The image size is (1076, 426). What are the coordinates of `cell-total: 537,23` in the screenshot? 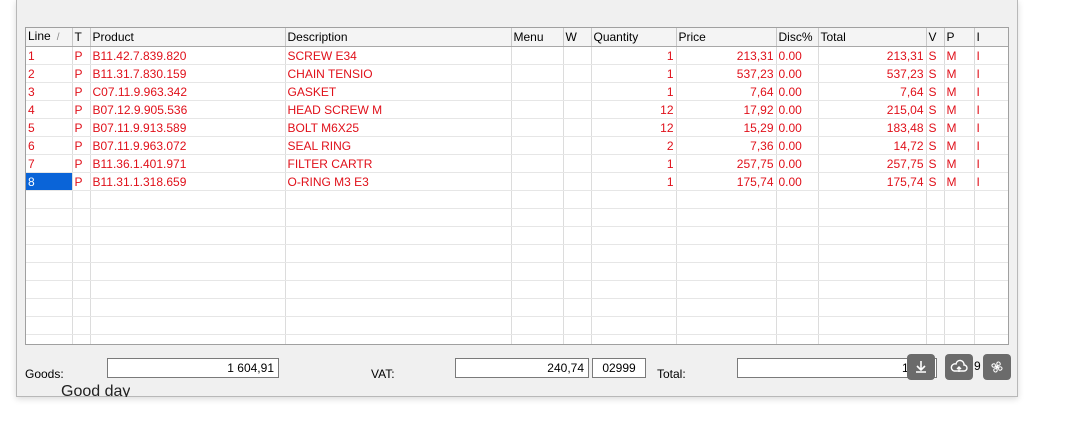 It's located at (872, 73).